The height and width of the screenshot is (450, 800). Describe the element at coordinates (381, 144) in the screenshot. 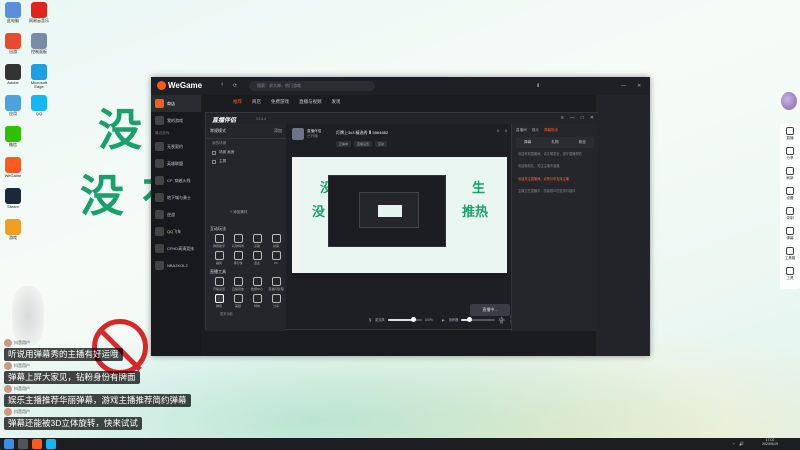

I see `badge-interact: 互动` at that location.